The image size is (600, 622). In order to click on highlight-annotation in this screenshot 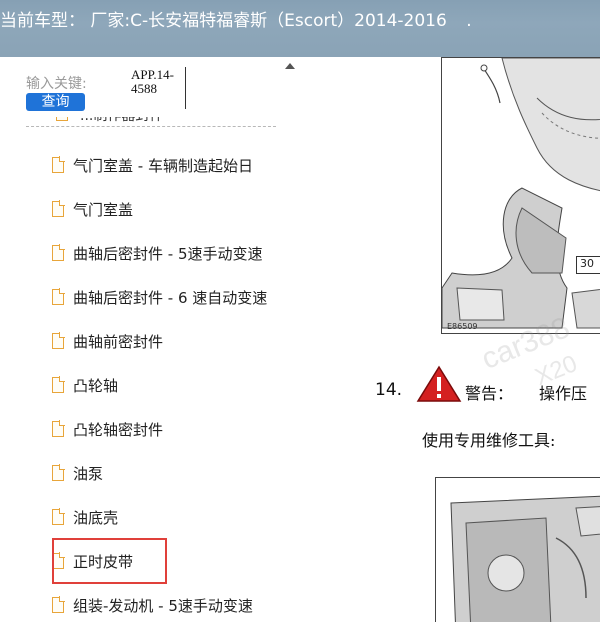, I will do `click(109, 561)`.